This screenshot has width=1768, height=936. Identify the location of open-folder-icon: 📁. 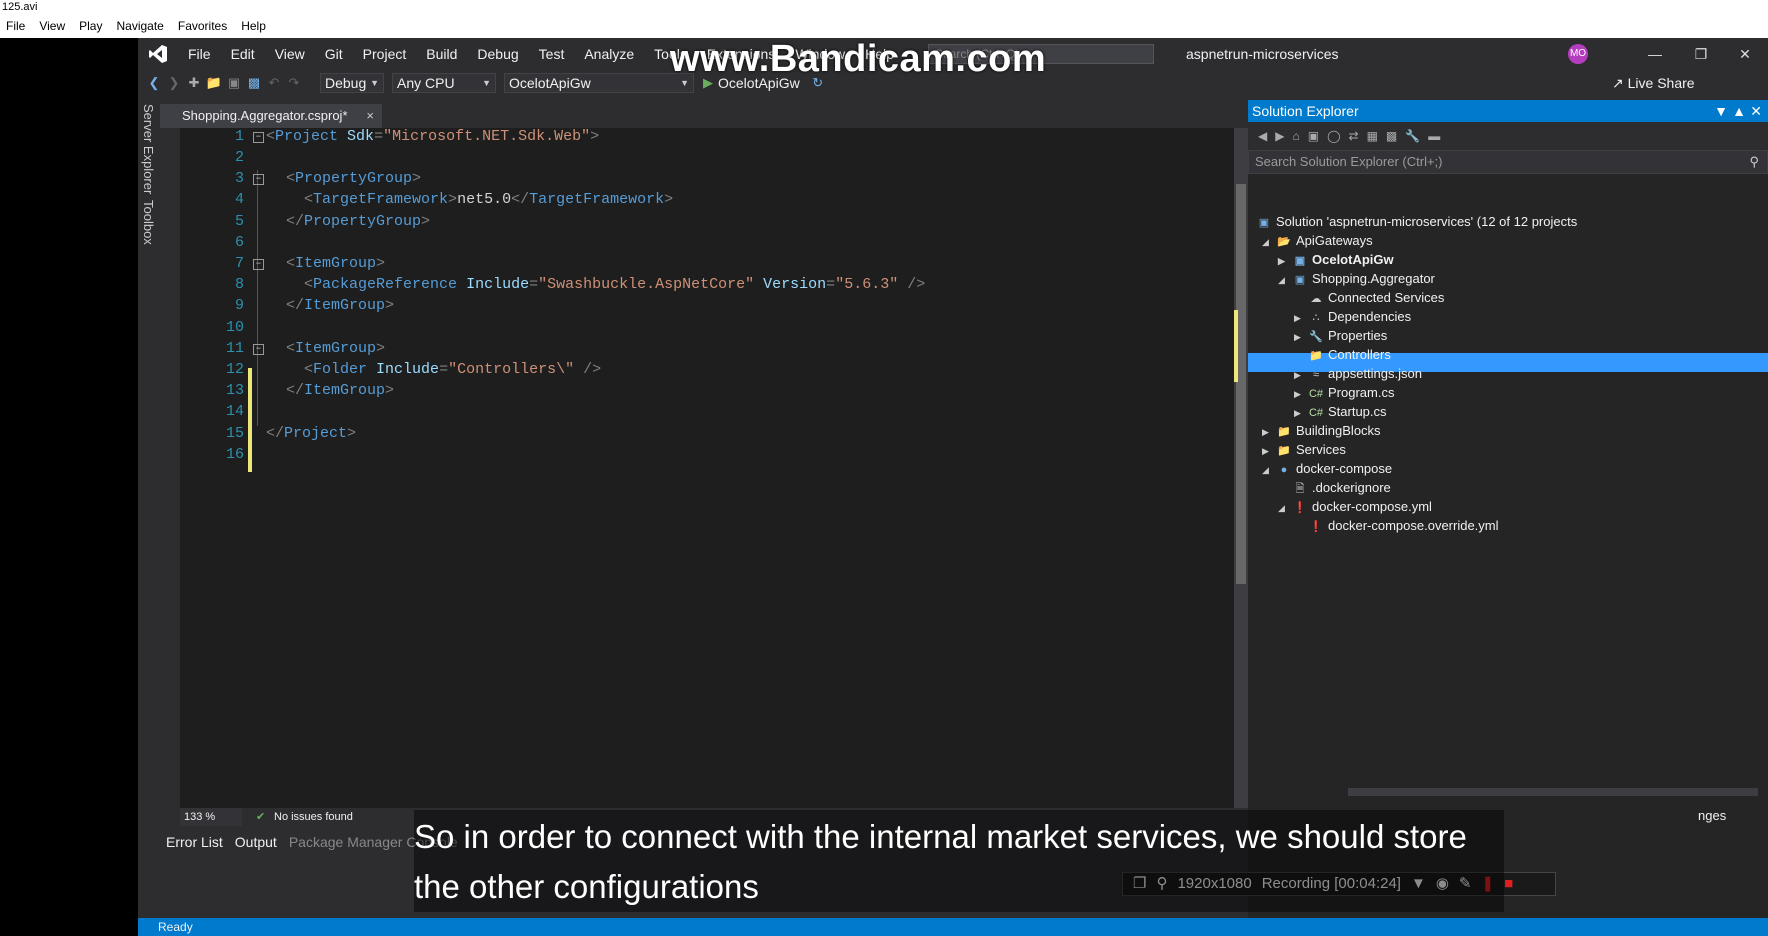
(214, 83).